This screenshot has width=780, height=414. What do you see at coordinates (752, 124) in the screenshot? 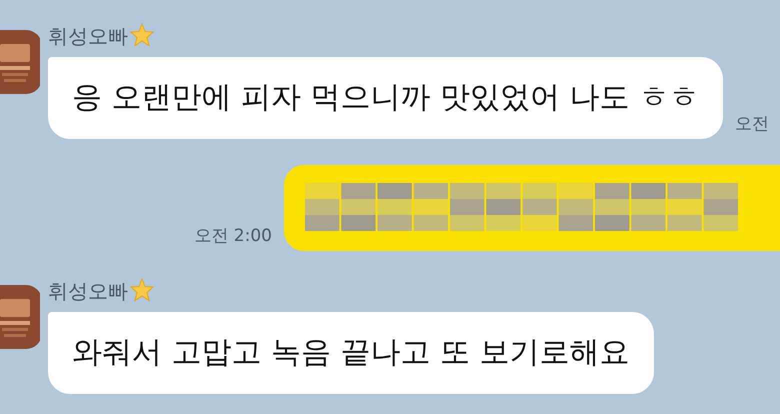
I see `message-time: 오전` at bounding box center [752, 124].